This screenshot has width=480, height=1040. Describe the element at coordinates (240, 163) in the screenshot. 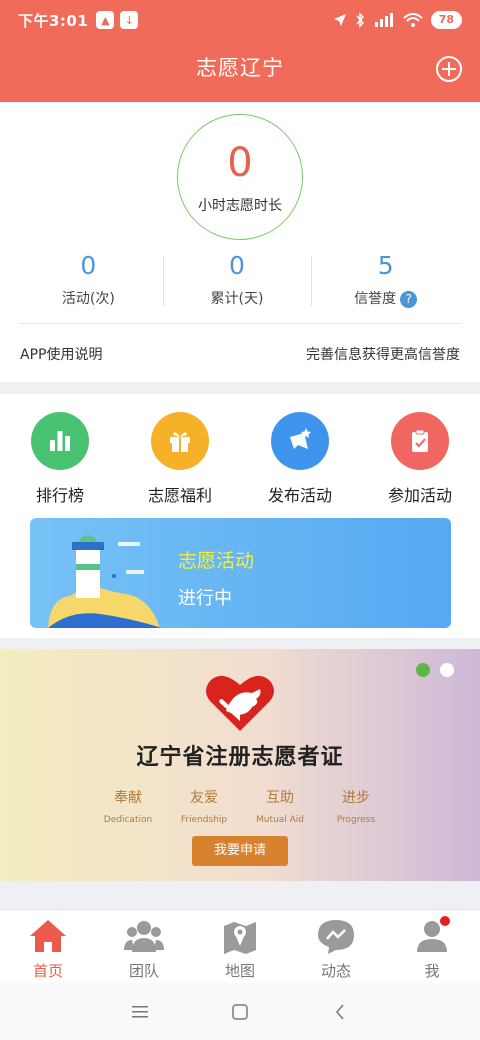

I see `volunteer-hours-value: 0` at that location.